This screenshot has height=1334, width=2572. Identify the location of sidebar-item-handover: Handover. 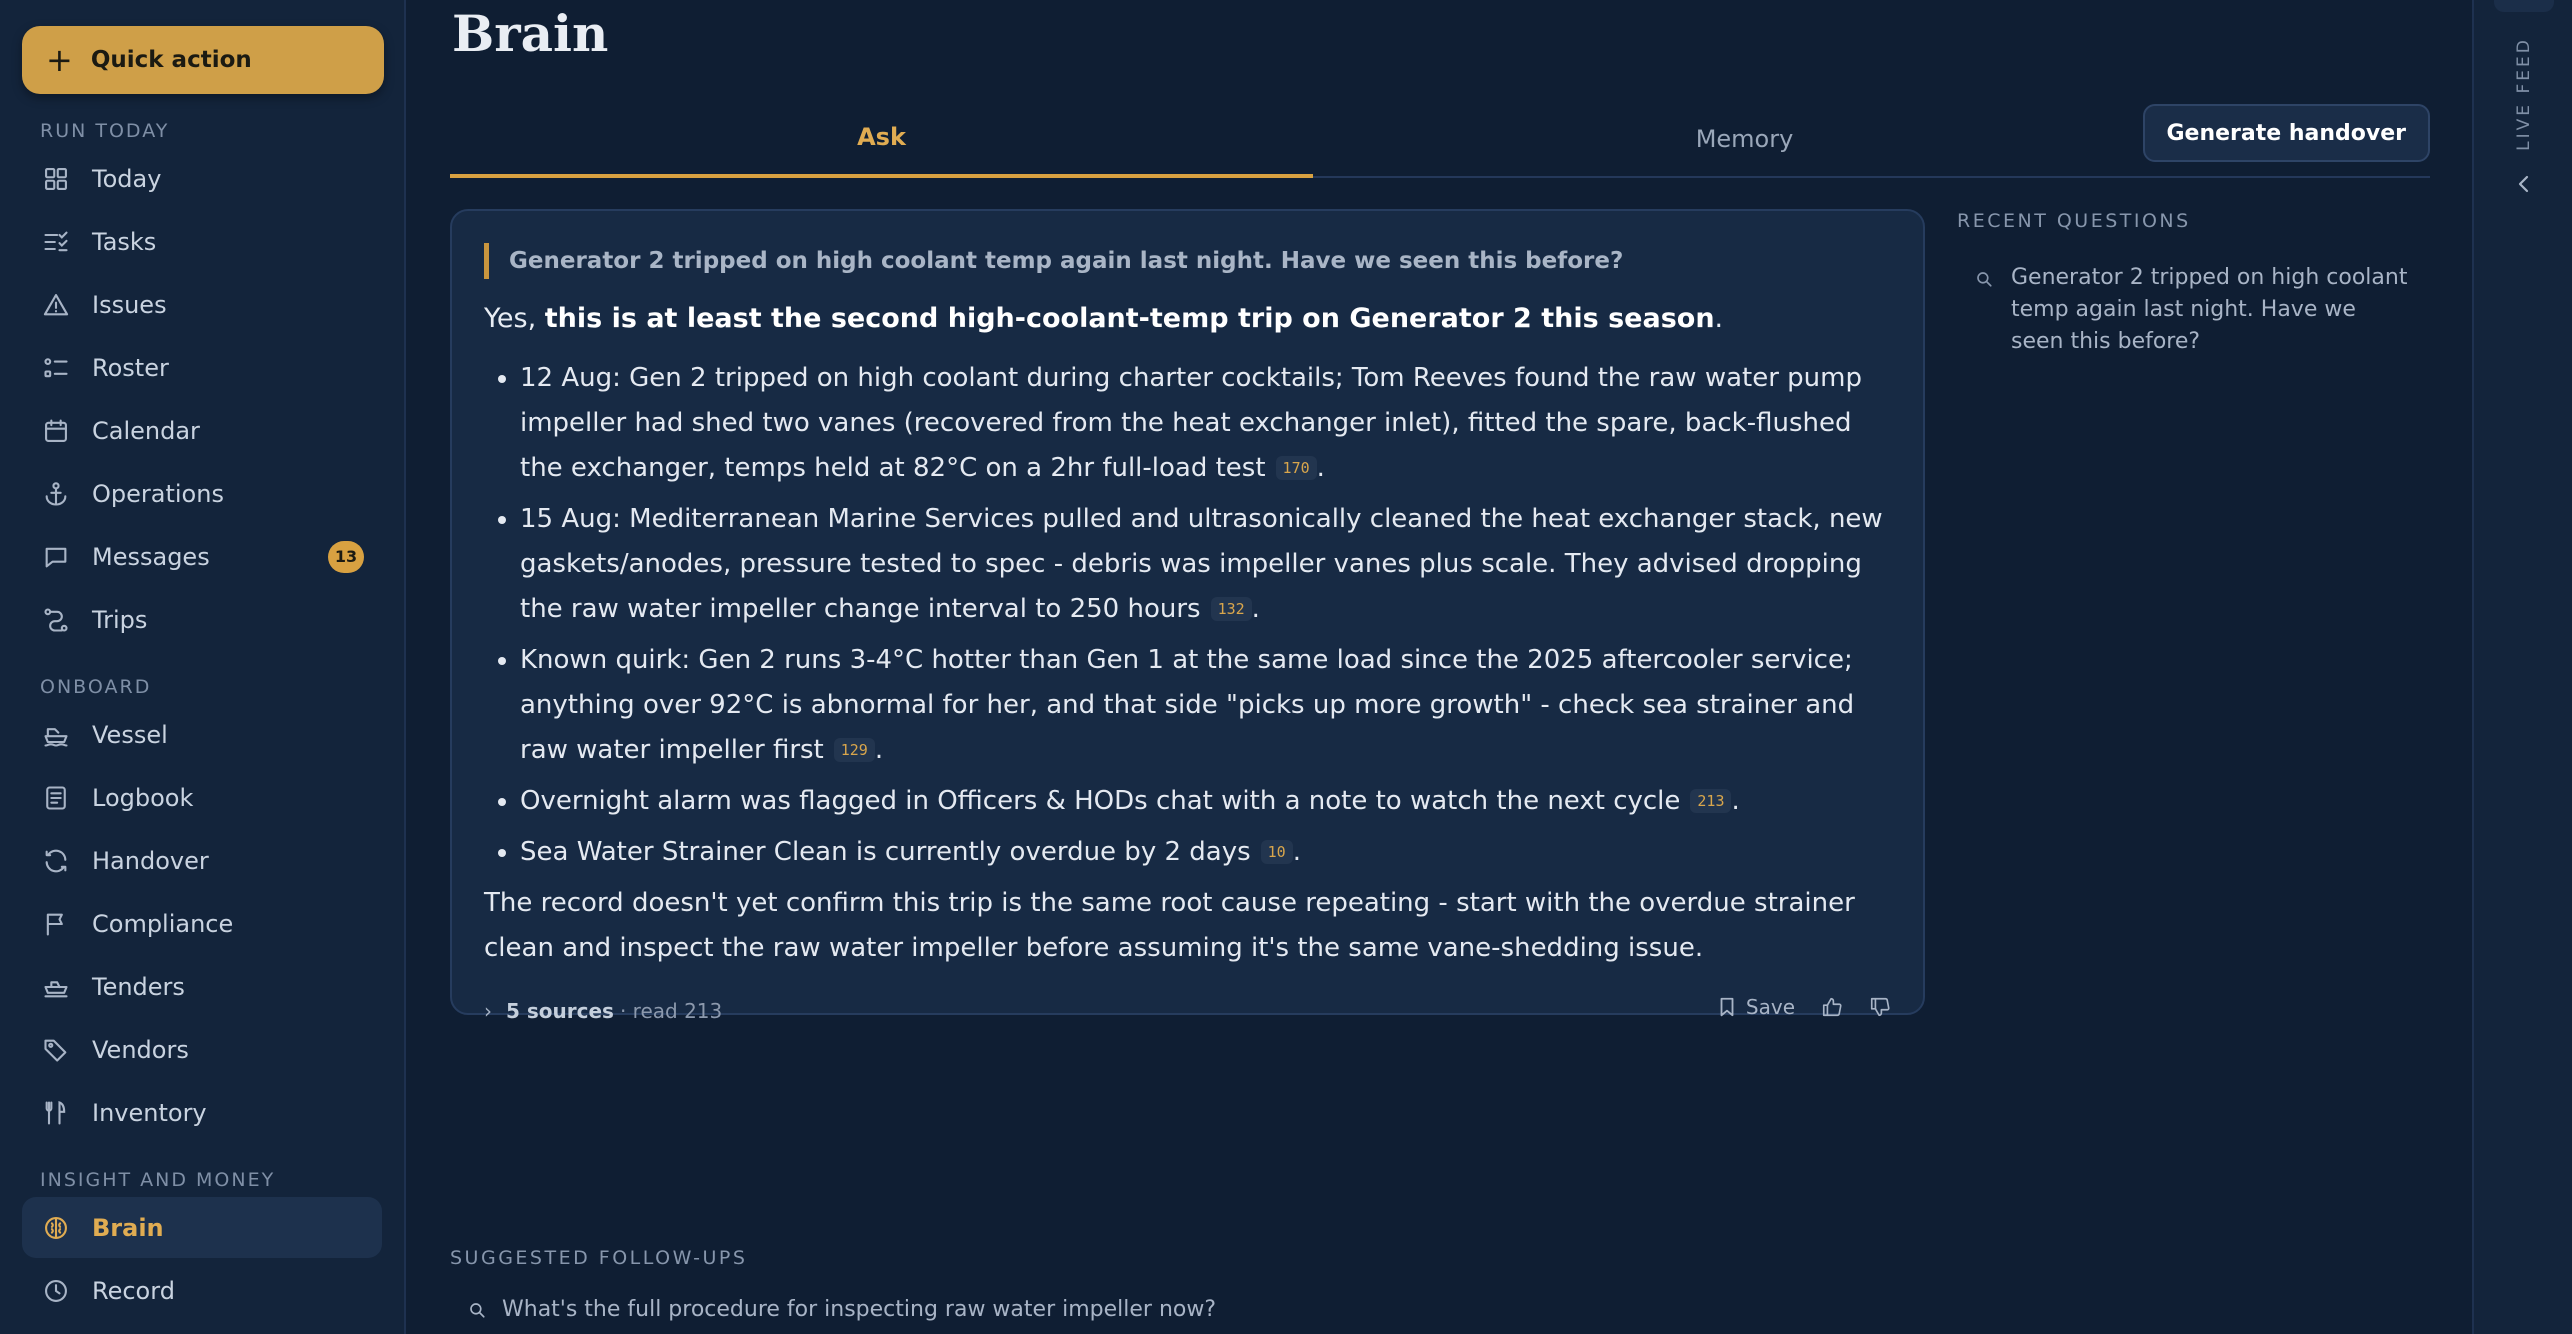
(202, 860).